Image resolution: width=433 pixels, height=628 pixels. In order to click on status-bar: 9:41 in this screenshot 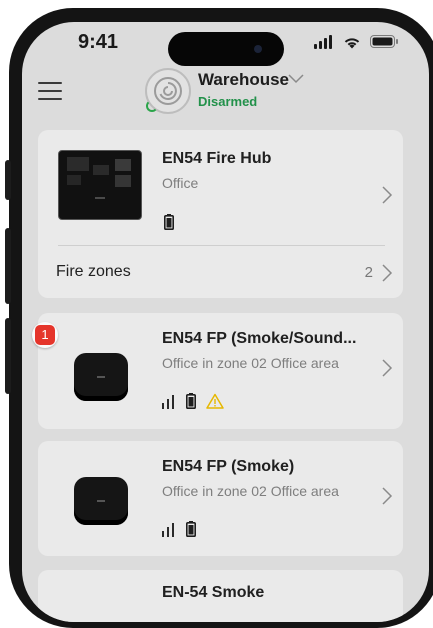, I will do `click(225, 44)`.